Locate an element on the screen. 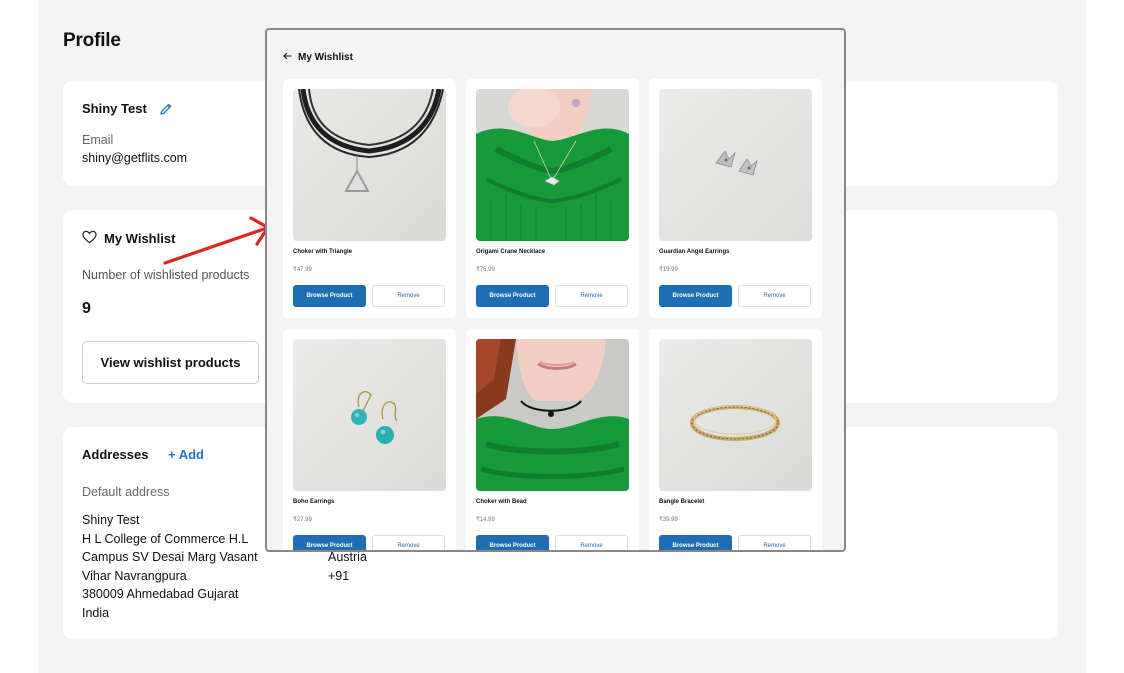 The height and width of the screenshot is (673, 1124). addresses-heading: Addresses is located at coordinates (115, 454).